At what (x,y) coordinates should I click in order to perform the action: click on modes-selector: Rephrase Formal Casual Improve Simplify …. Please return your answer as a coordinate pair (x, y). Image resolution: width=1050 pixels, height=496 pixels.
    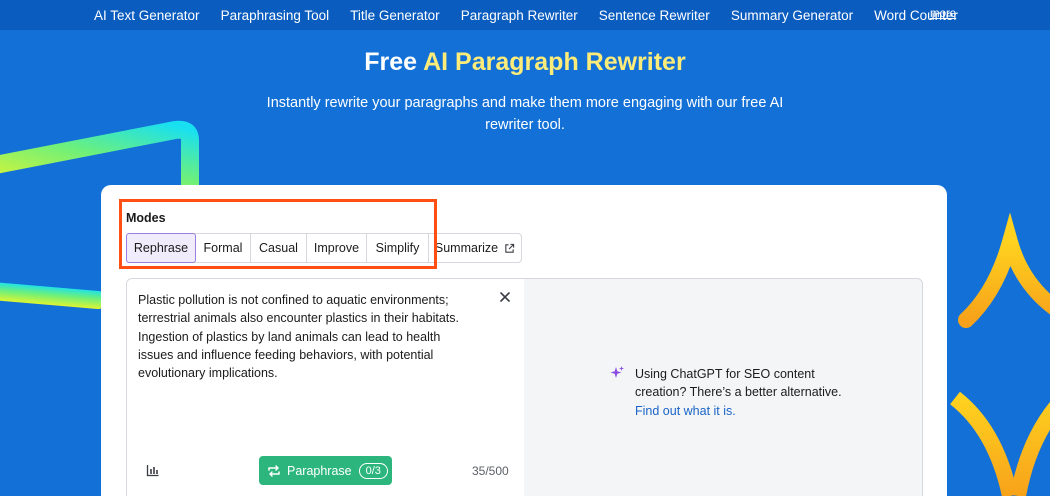
    Looking at the image, I should click on (324, 248).